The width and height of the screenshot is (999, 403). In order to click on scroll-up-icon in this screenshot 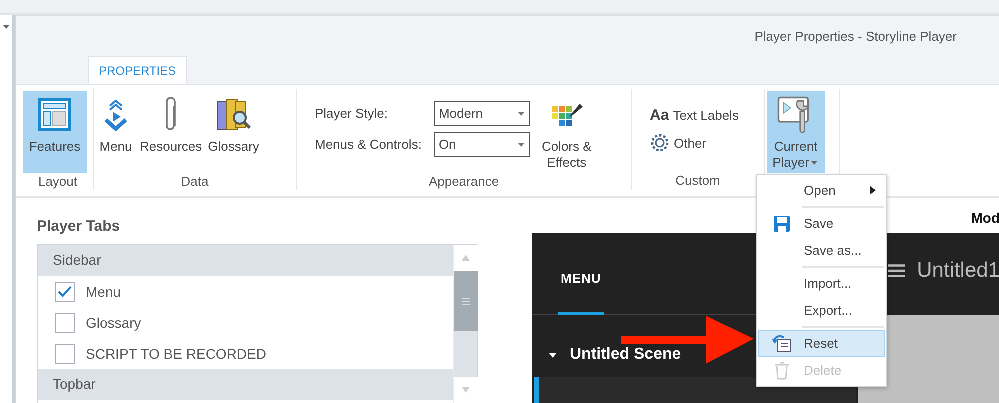, I will do `click(466, 258)`.